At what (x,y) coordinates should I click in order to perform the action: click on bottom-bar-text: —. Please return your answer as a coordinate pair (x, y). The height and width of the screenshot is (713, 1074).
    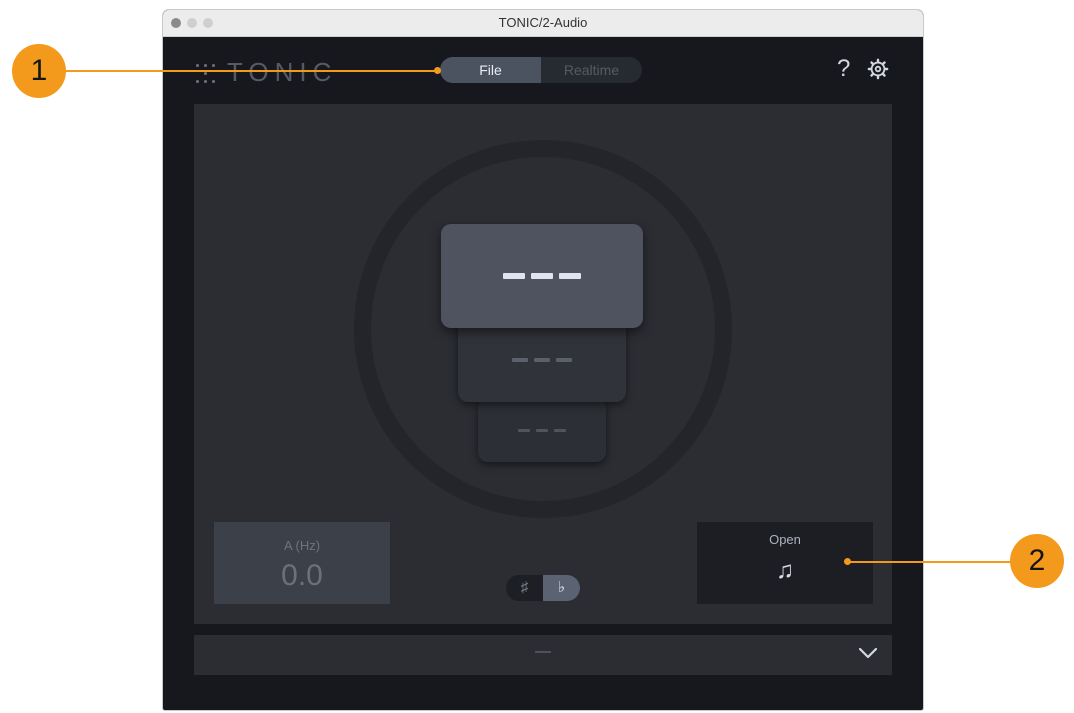
    Looking at the image, I should click on (543, 651).